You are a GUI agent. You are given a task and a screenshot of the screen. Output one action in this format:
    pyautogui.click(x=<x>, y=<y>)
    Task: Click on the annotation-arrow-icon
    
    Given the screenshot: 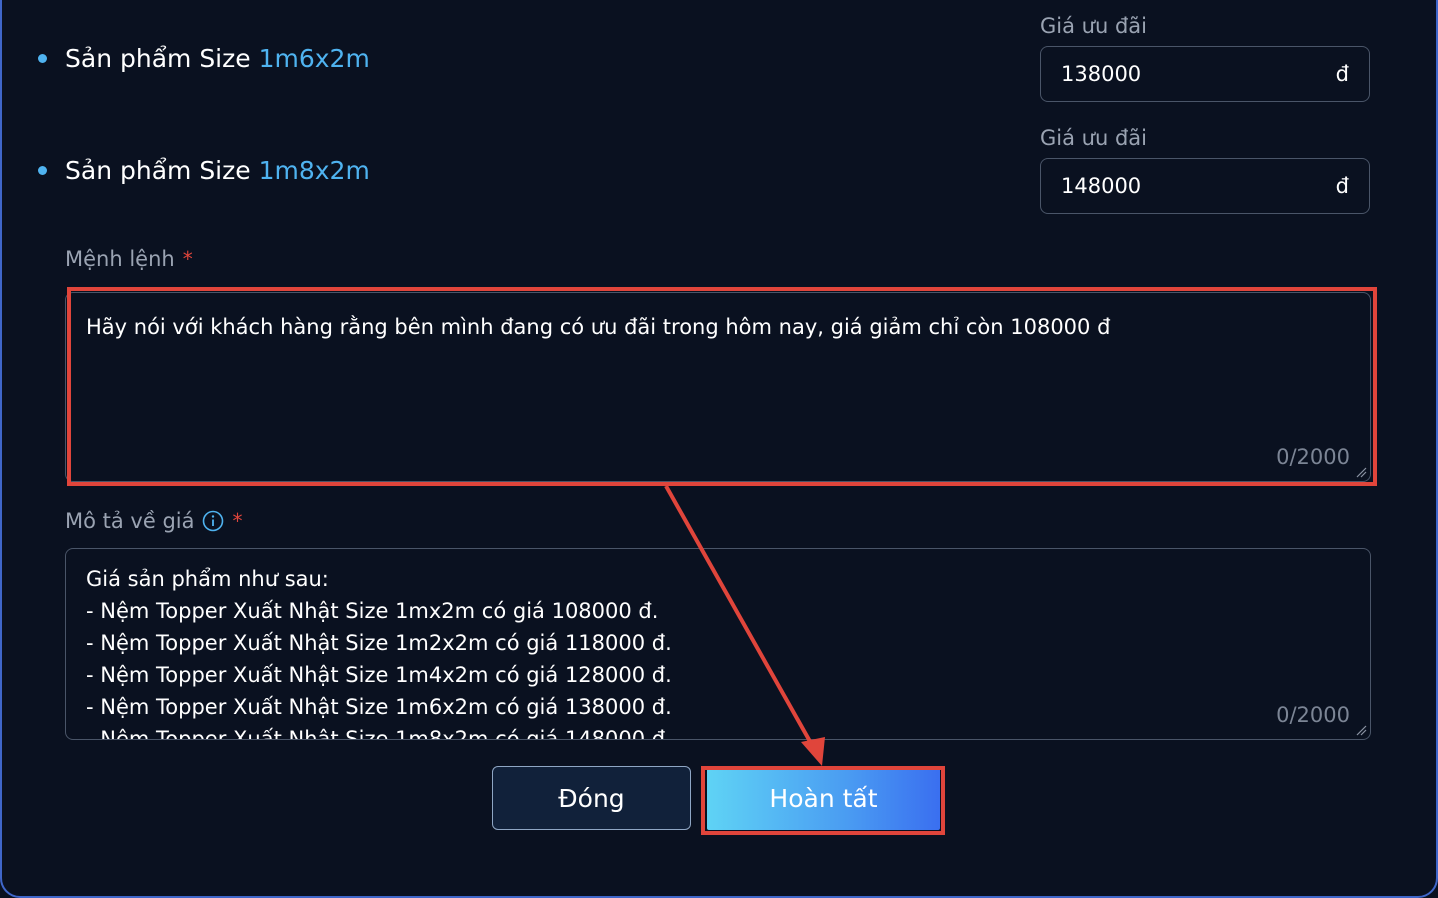 What is the action you would take?
    pyautogui.click(x=744, y=625)
    